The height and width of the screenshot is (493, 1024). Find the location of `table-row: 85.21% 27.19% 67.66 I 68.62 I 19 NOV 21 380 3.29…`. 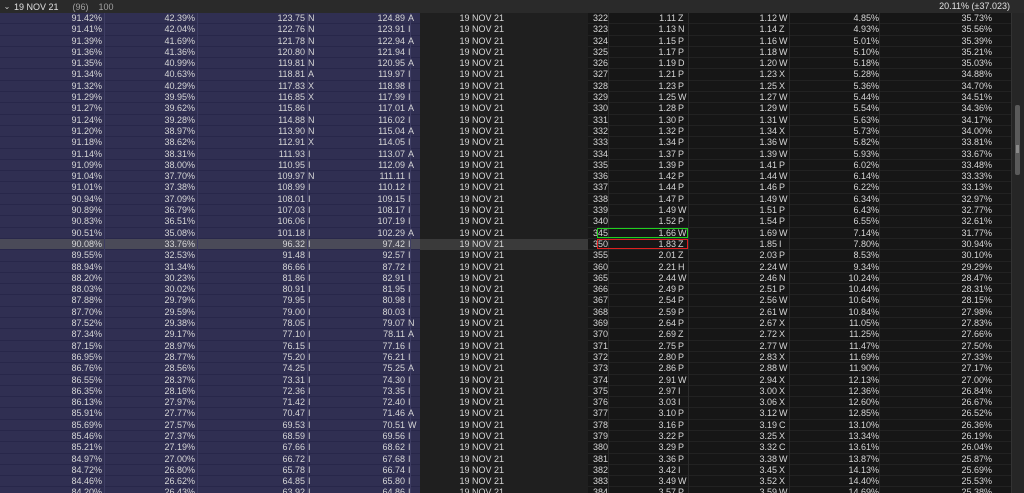

table-row: 85.21% 27.19% 67.66 I 68.62 I 19 NOV 21 380 3.29… is located at coordinates (506, 448).